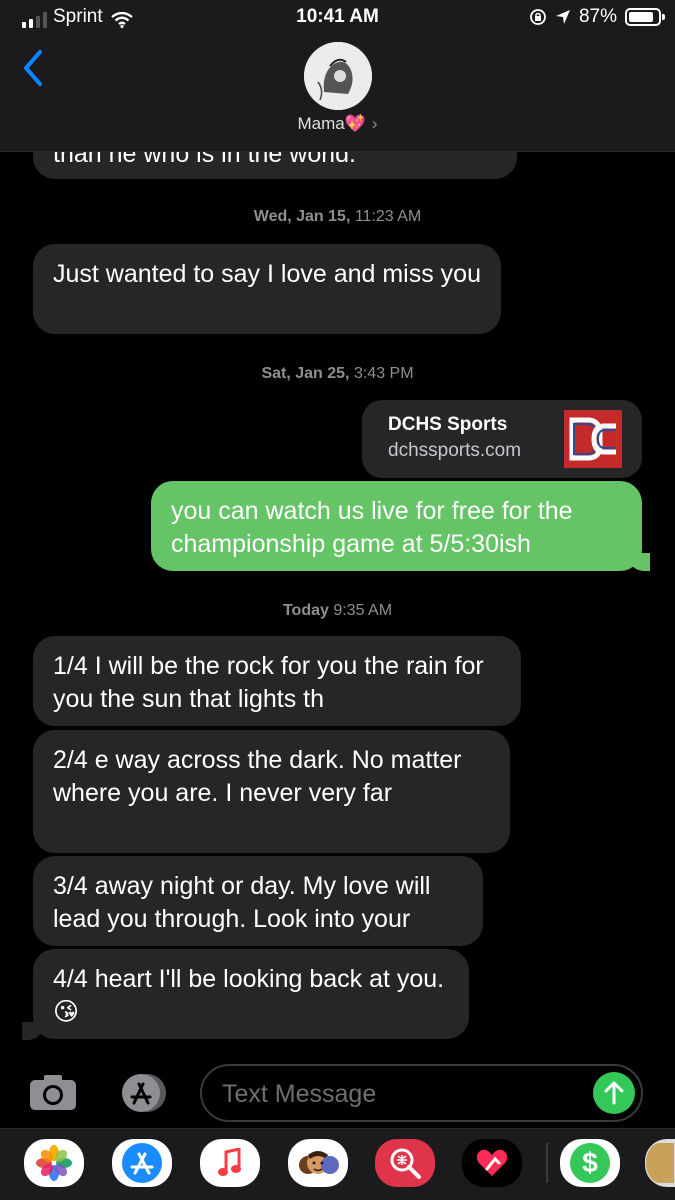 The height and width of the screenshot is (1200, 675). Describe the element at coordinates (660, 1163) in the screenshot. I see `more-app-icon` at that location.